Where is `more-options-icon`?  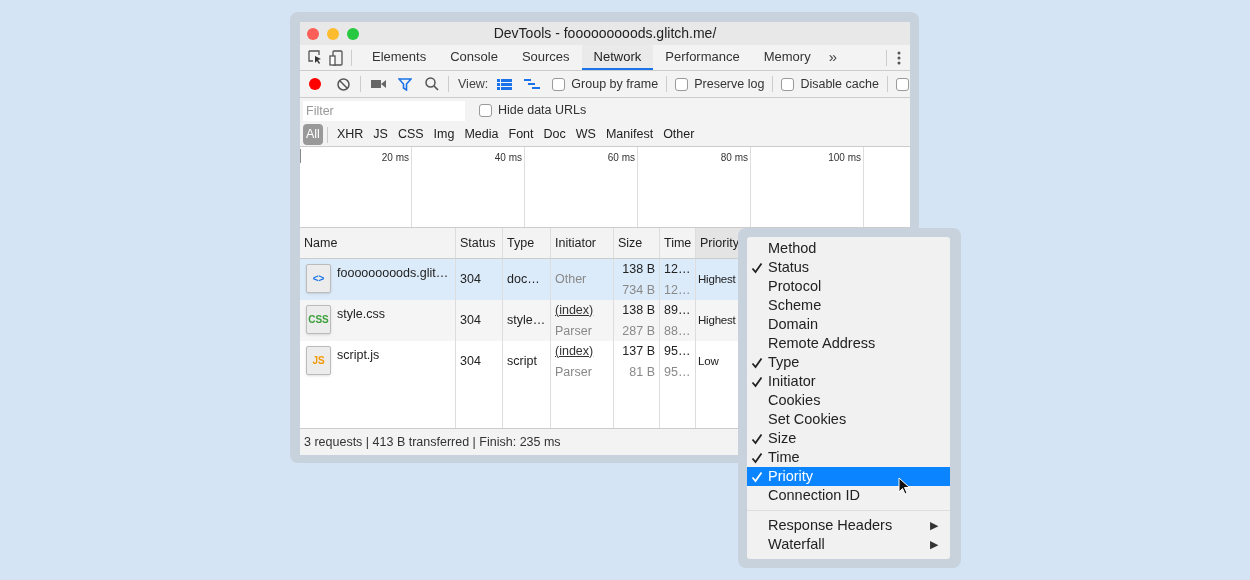
more-options-icon is located at coordinates (899, 57).